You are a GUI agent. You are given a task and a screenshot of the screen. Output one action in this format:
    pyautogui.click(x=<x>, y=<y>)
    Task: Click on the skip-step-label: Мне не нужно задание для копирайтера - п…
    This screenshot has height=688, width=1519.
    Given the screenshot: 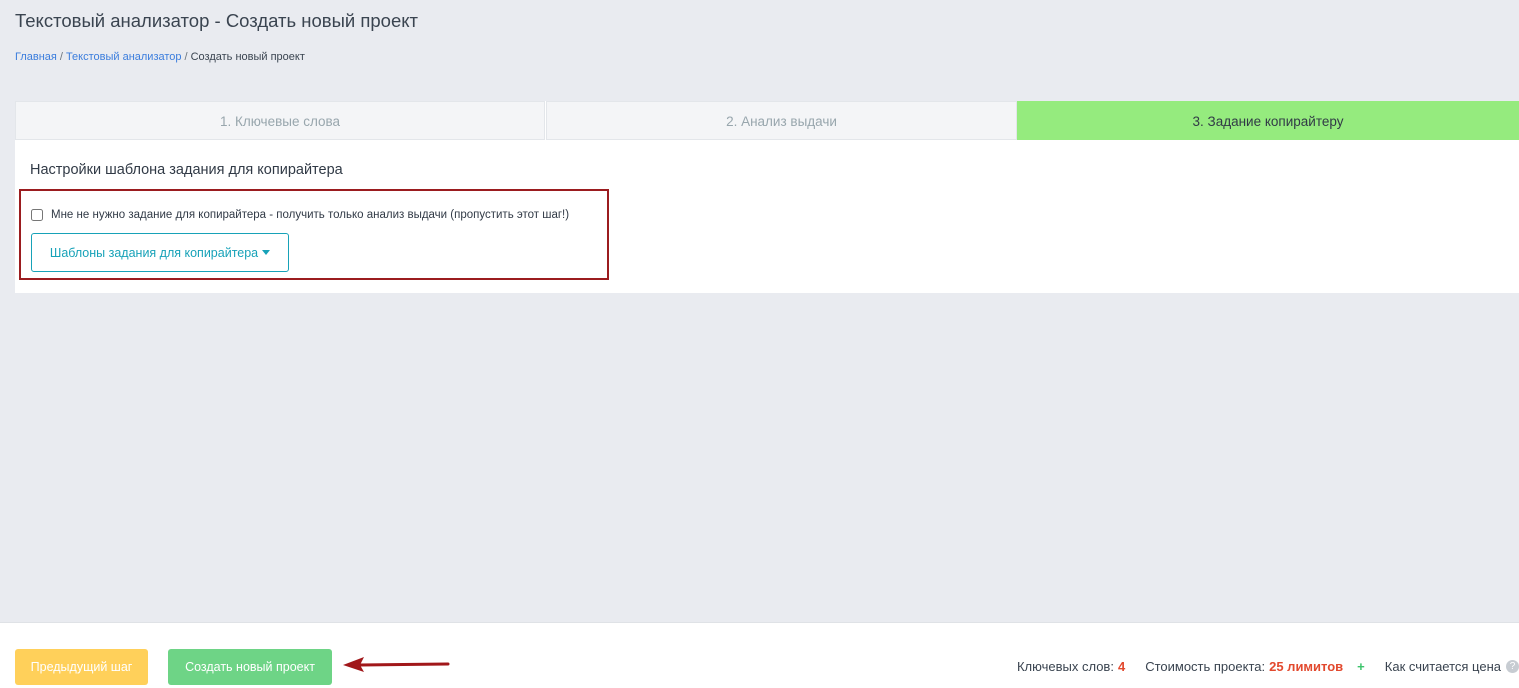 What is the action you would take?
    pyautogui.click(x=310, y=215)
    